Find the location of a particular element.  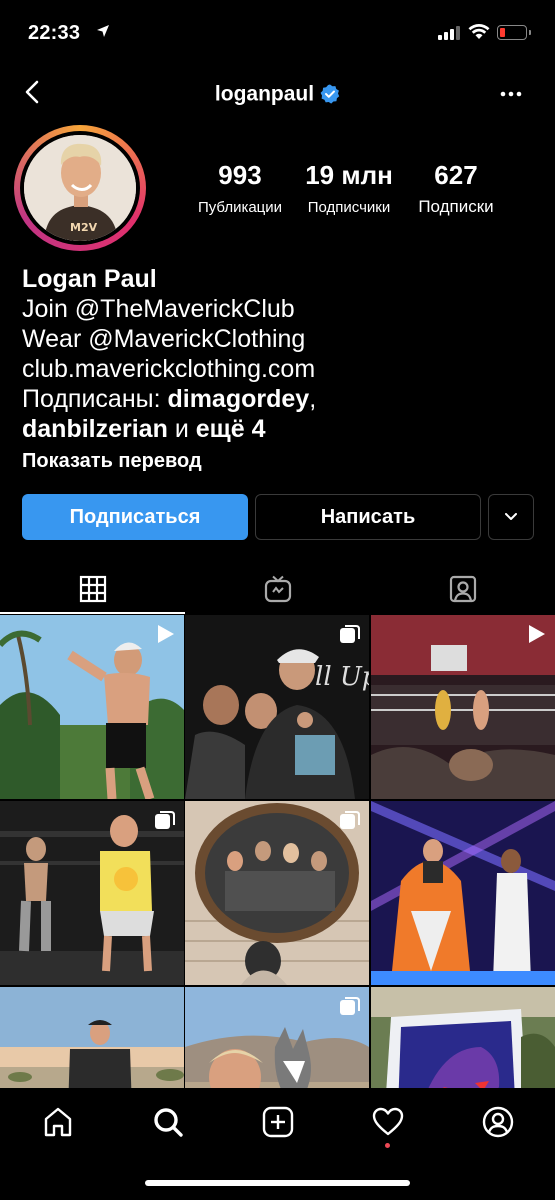

igtv-icon is located at coordinates (277, 589).